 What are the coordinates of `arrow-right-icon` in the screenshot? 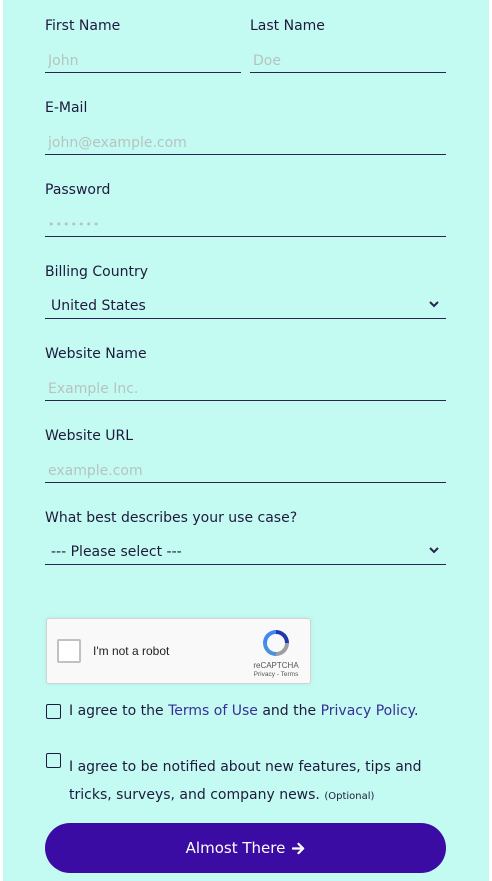 It's located at (298, 848).